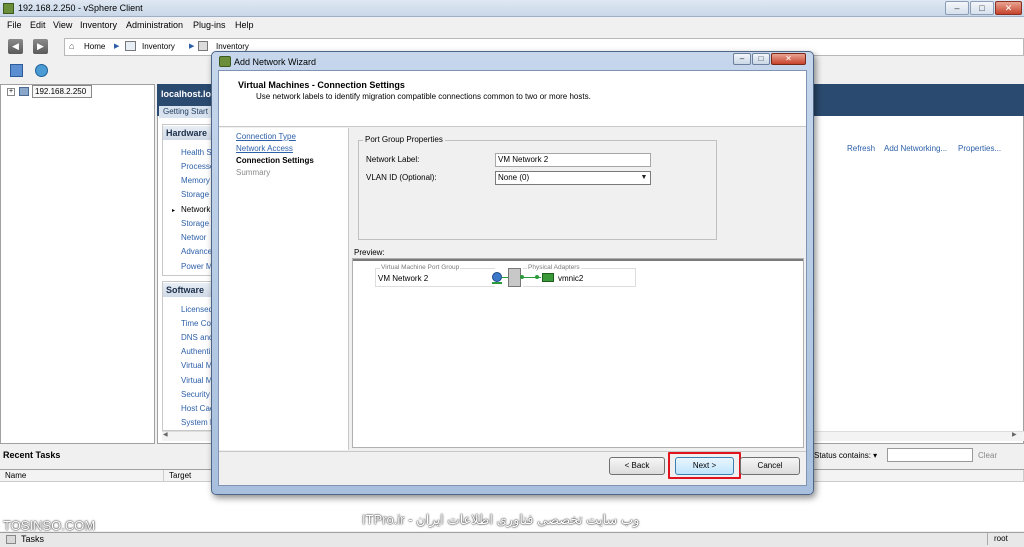  What do you see at coordinates (197, 166) in the screenshot?
I see `hardware-item: Processo` at bounding box center [197, 166].